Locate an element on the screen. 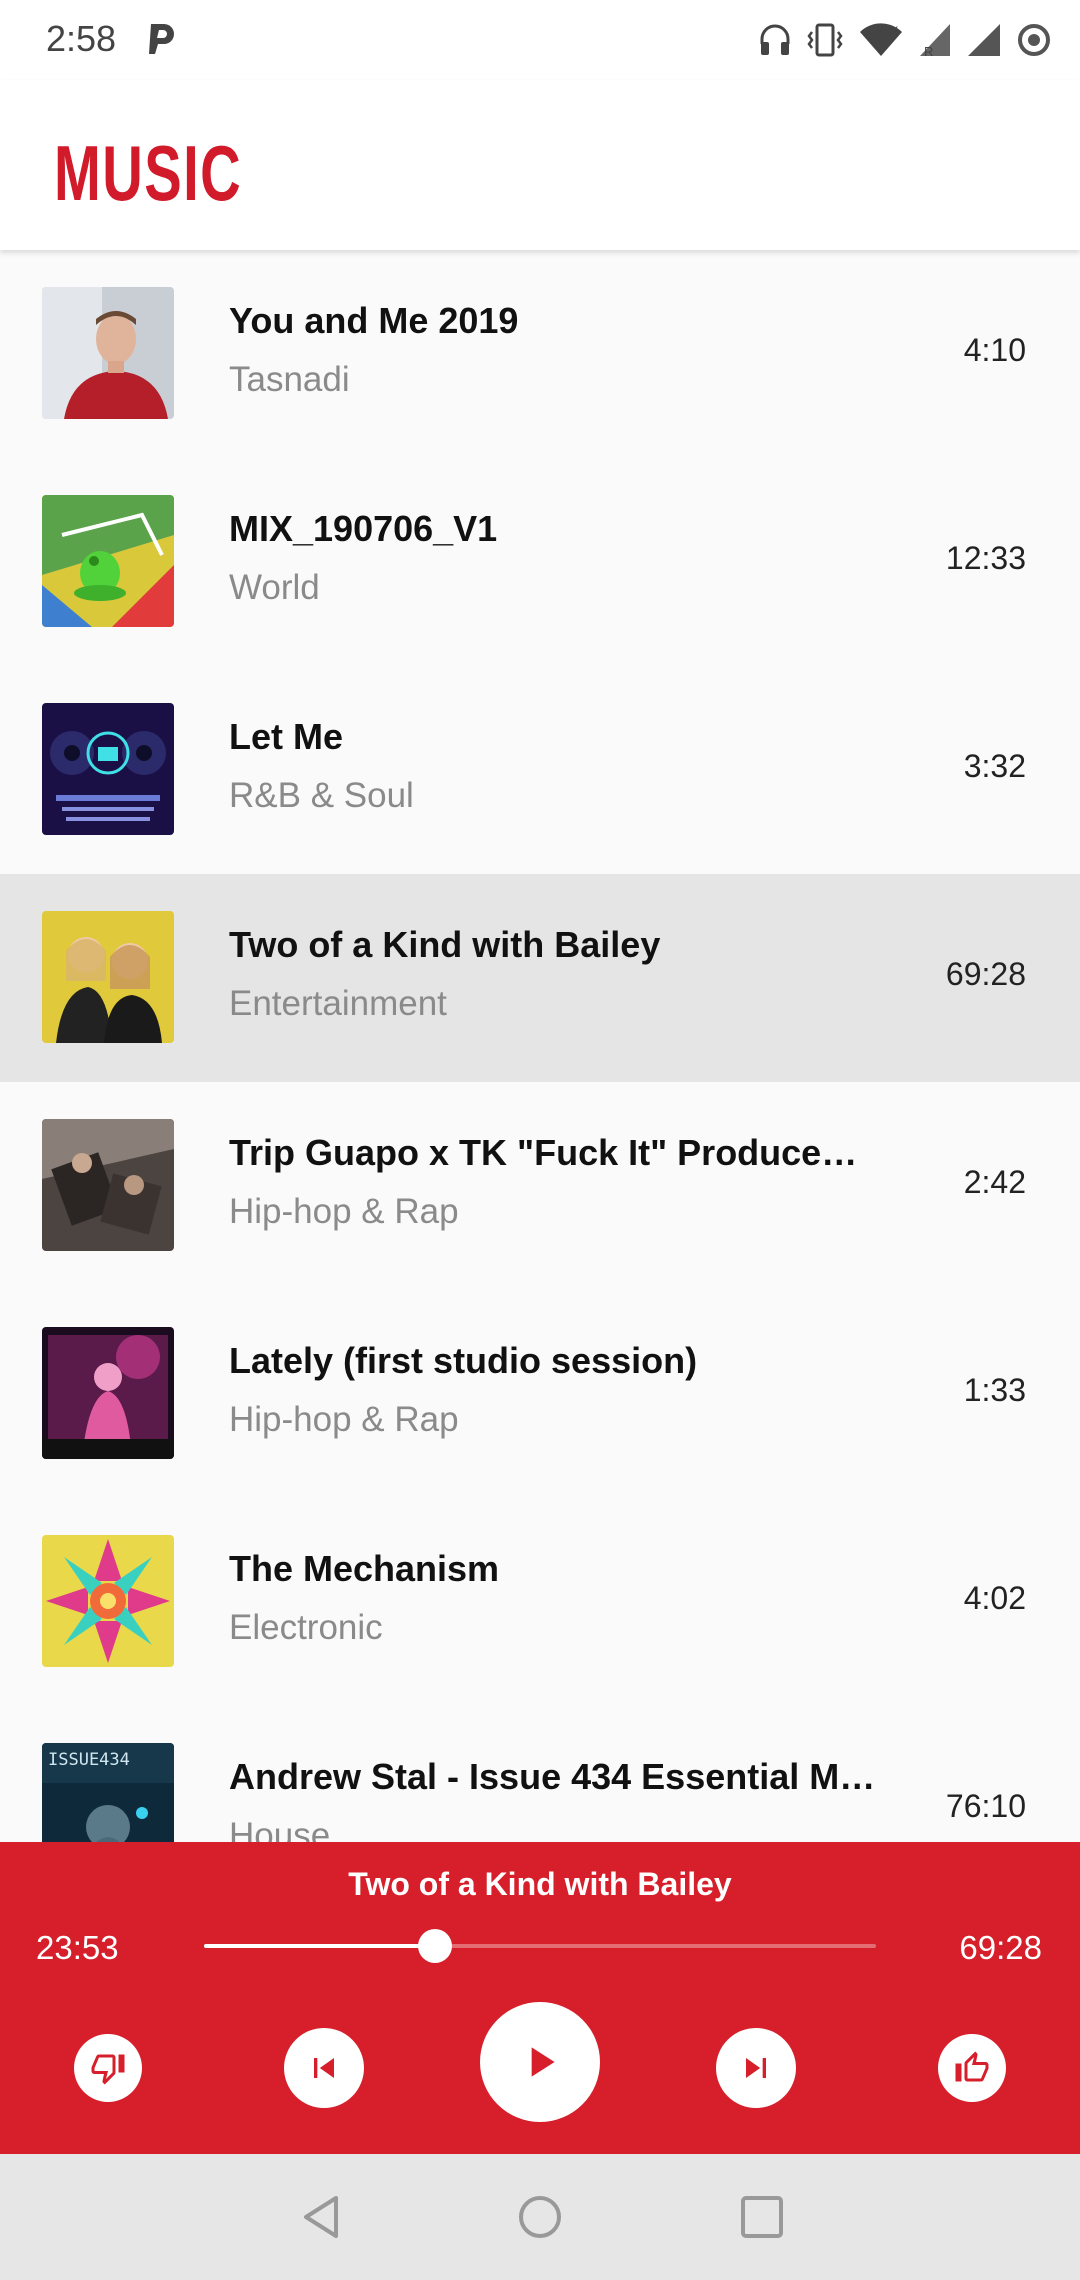 This screenshot has height=2280, width=1080. mini-player: Two of a Kind with Bailey 23:53 69:28 is located at coordinates (540, 1998).